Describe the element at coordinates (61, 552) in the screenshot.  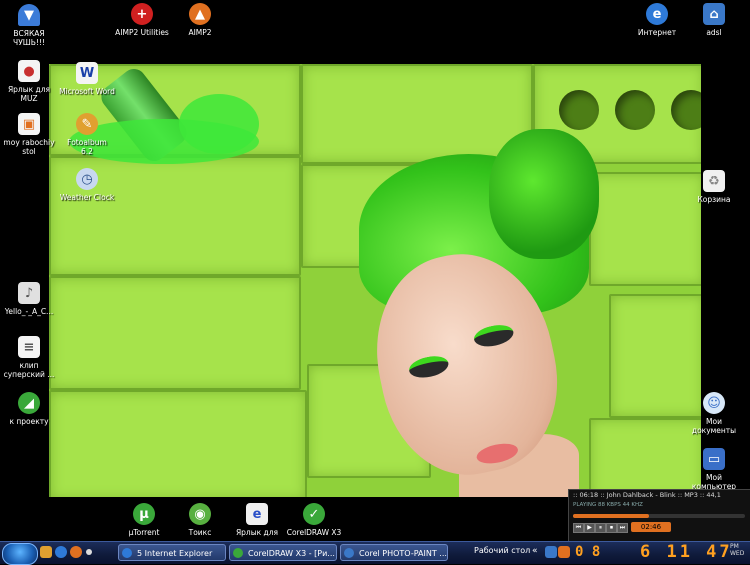
I see `quicklaunch-ie-icon` at that location.